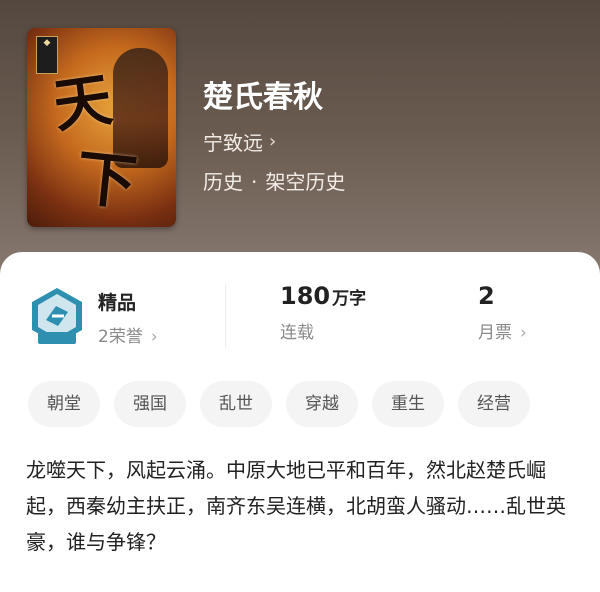  I want to click on serial-status: 连载, so click(297, 333).